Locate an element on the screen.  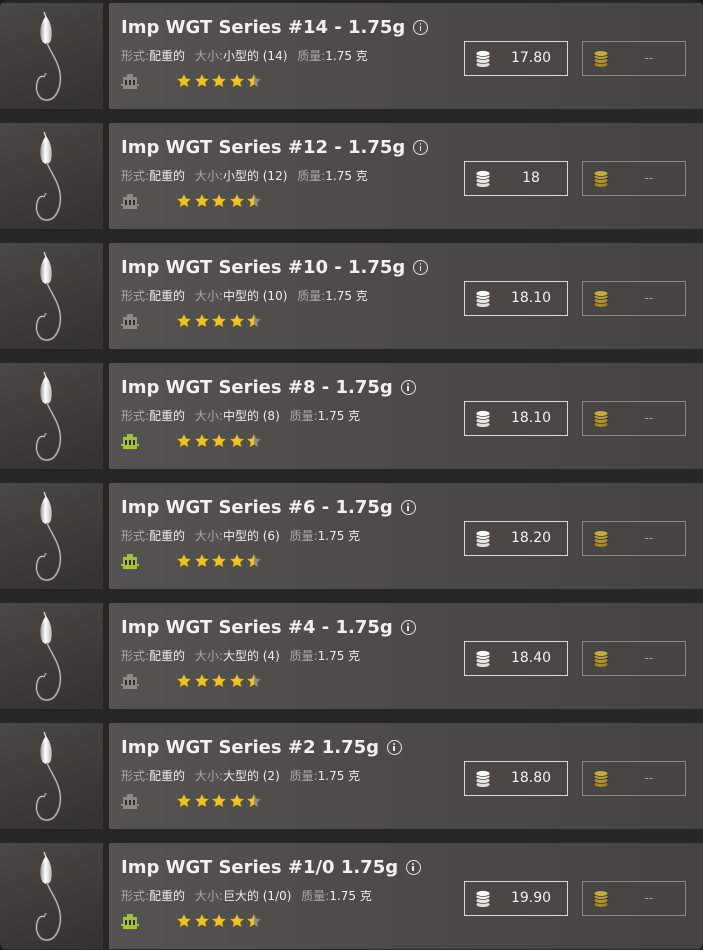
item-title: Imp WGT Series #2 1.75g is located at coordinates (262, 747).